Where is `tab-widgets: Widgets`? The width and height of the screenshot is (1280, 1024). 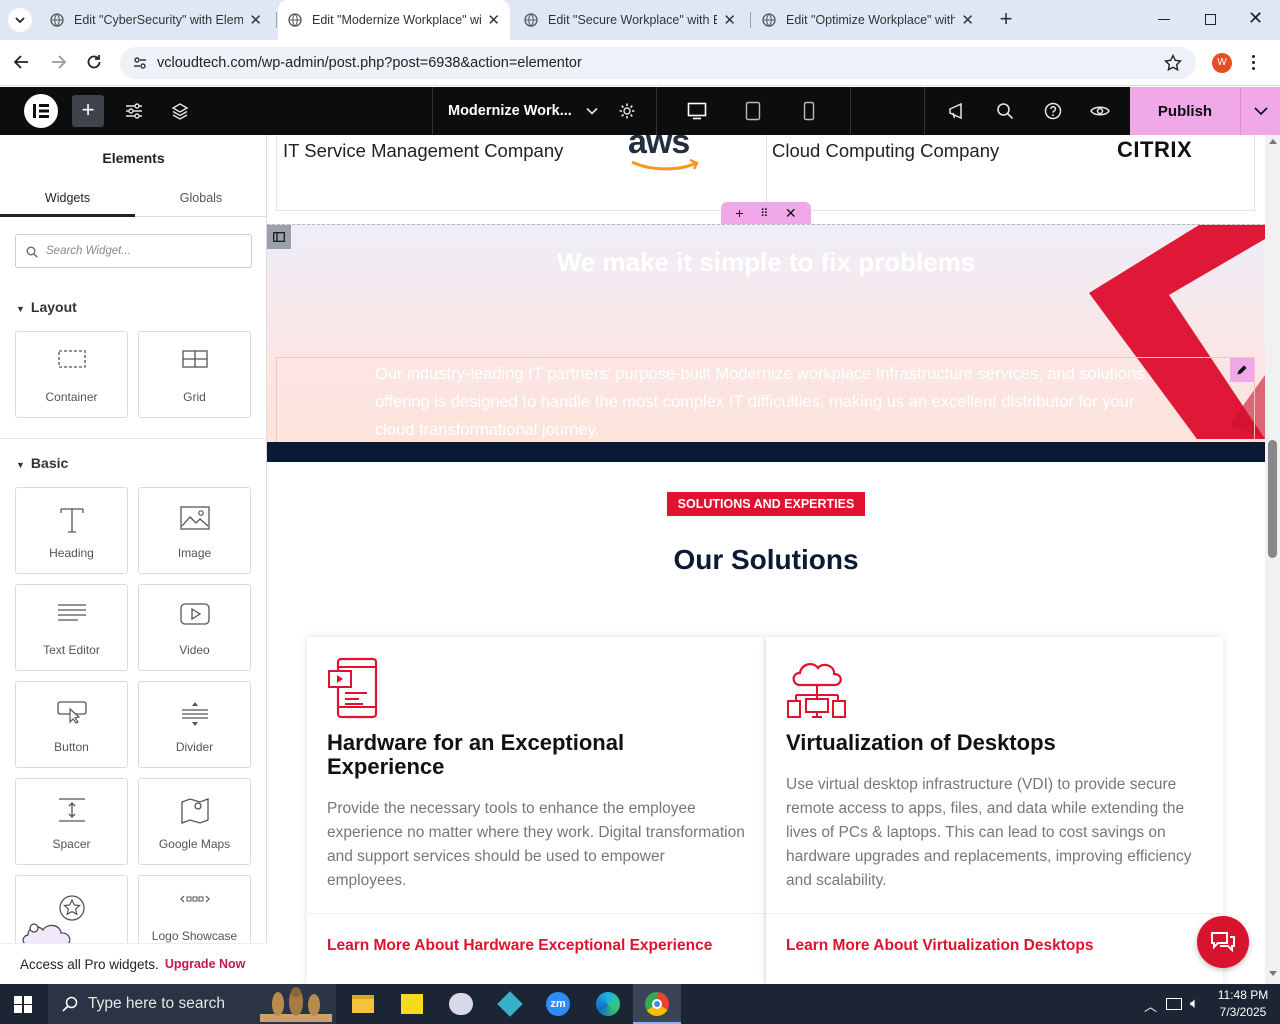
tab-widgets: Widgets is located at coordinates (67, 198).